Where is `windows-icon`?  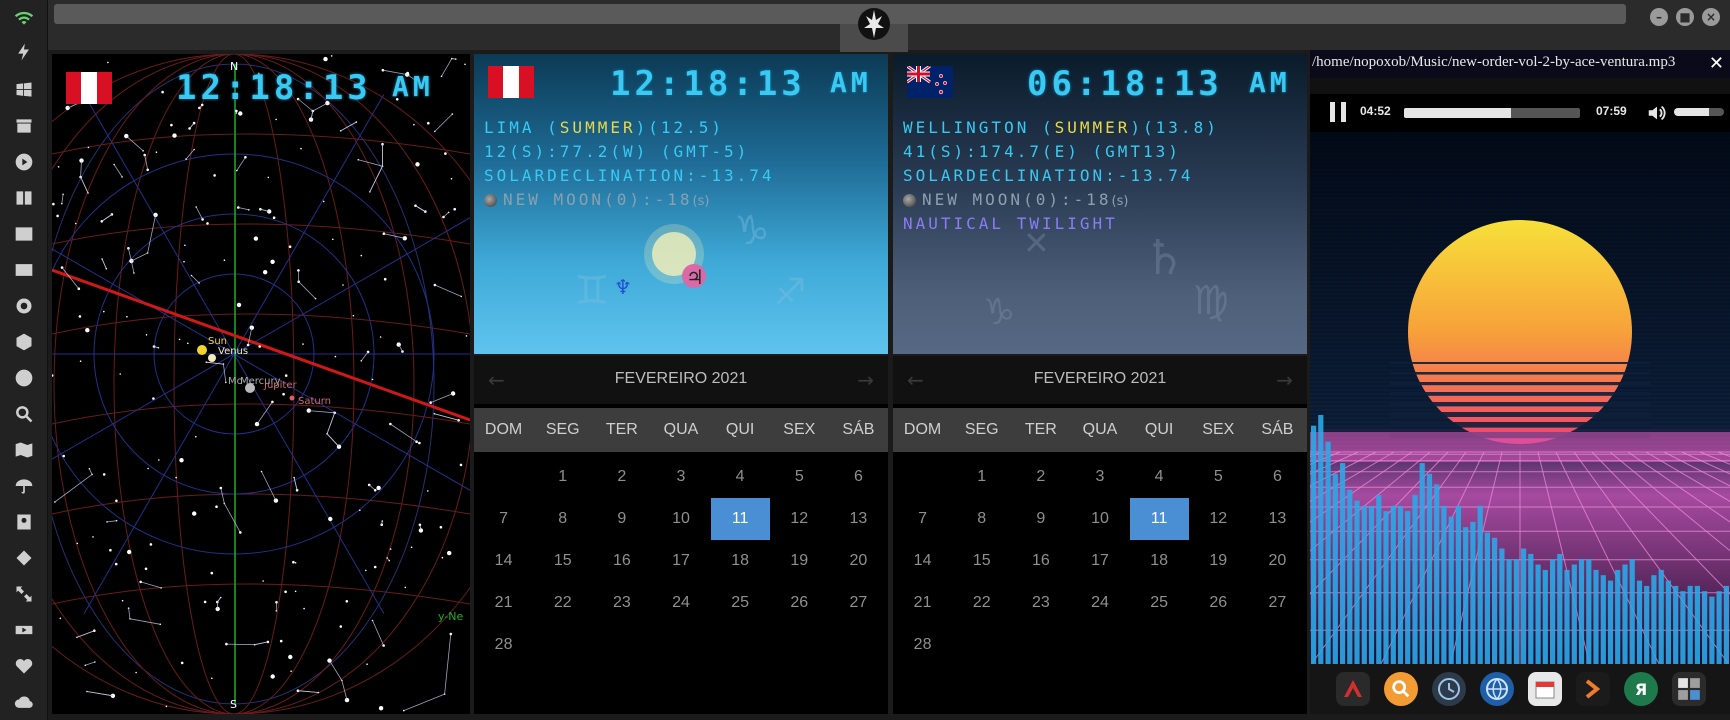
windows-icon is located at coordinates (24, 90).